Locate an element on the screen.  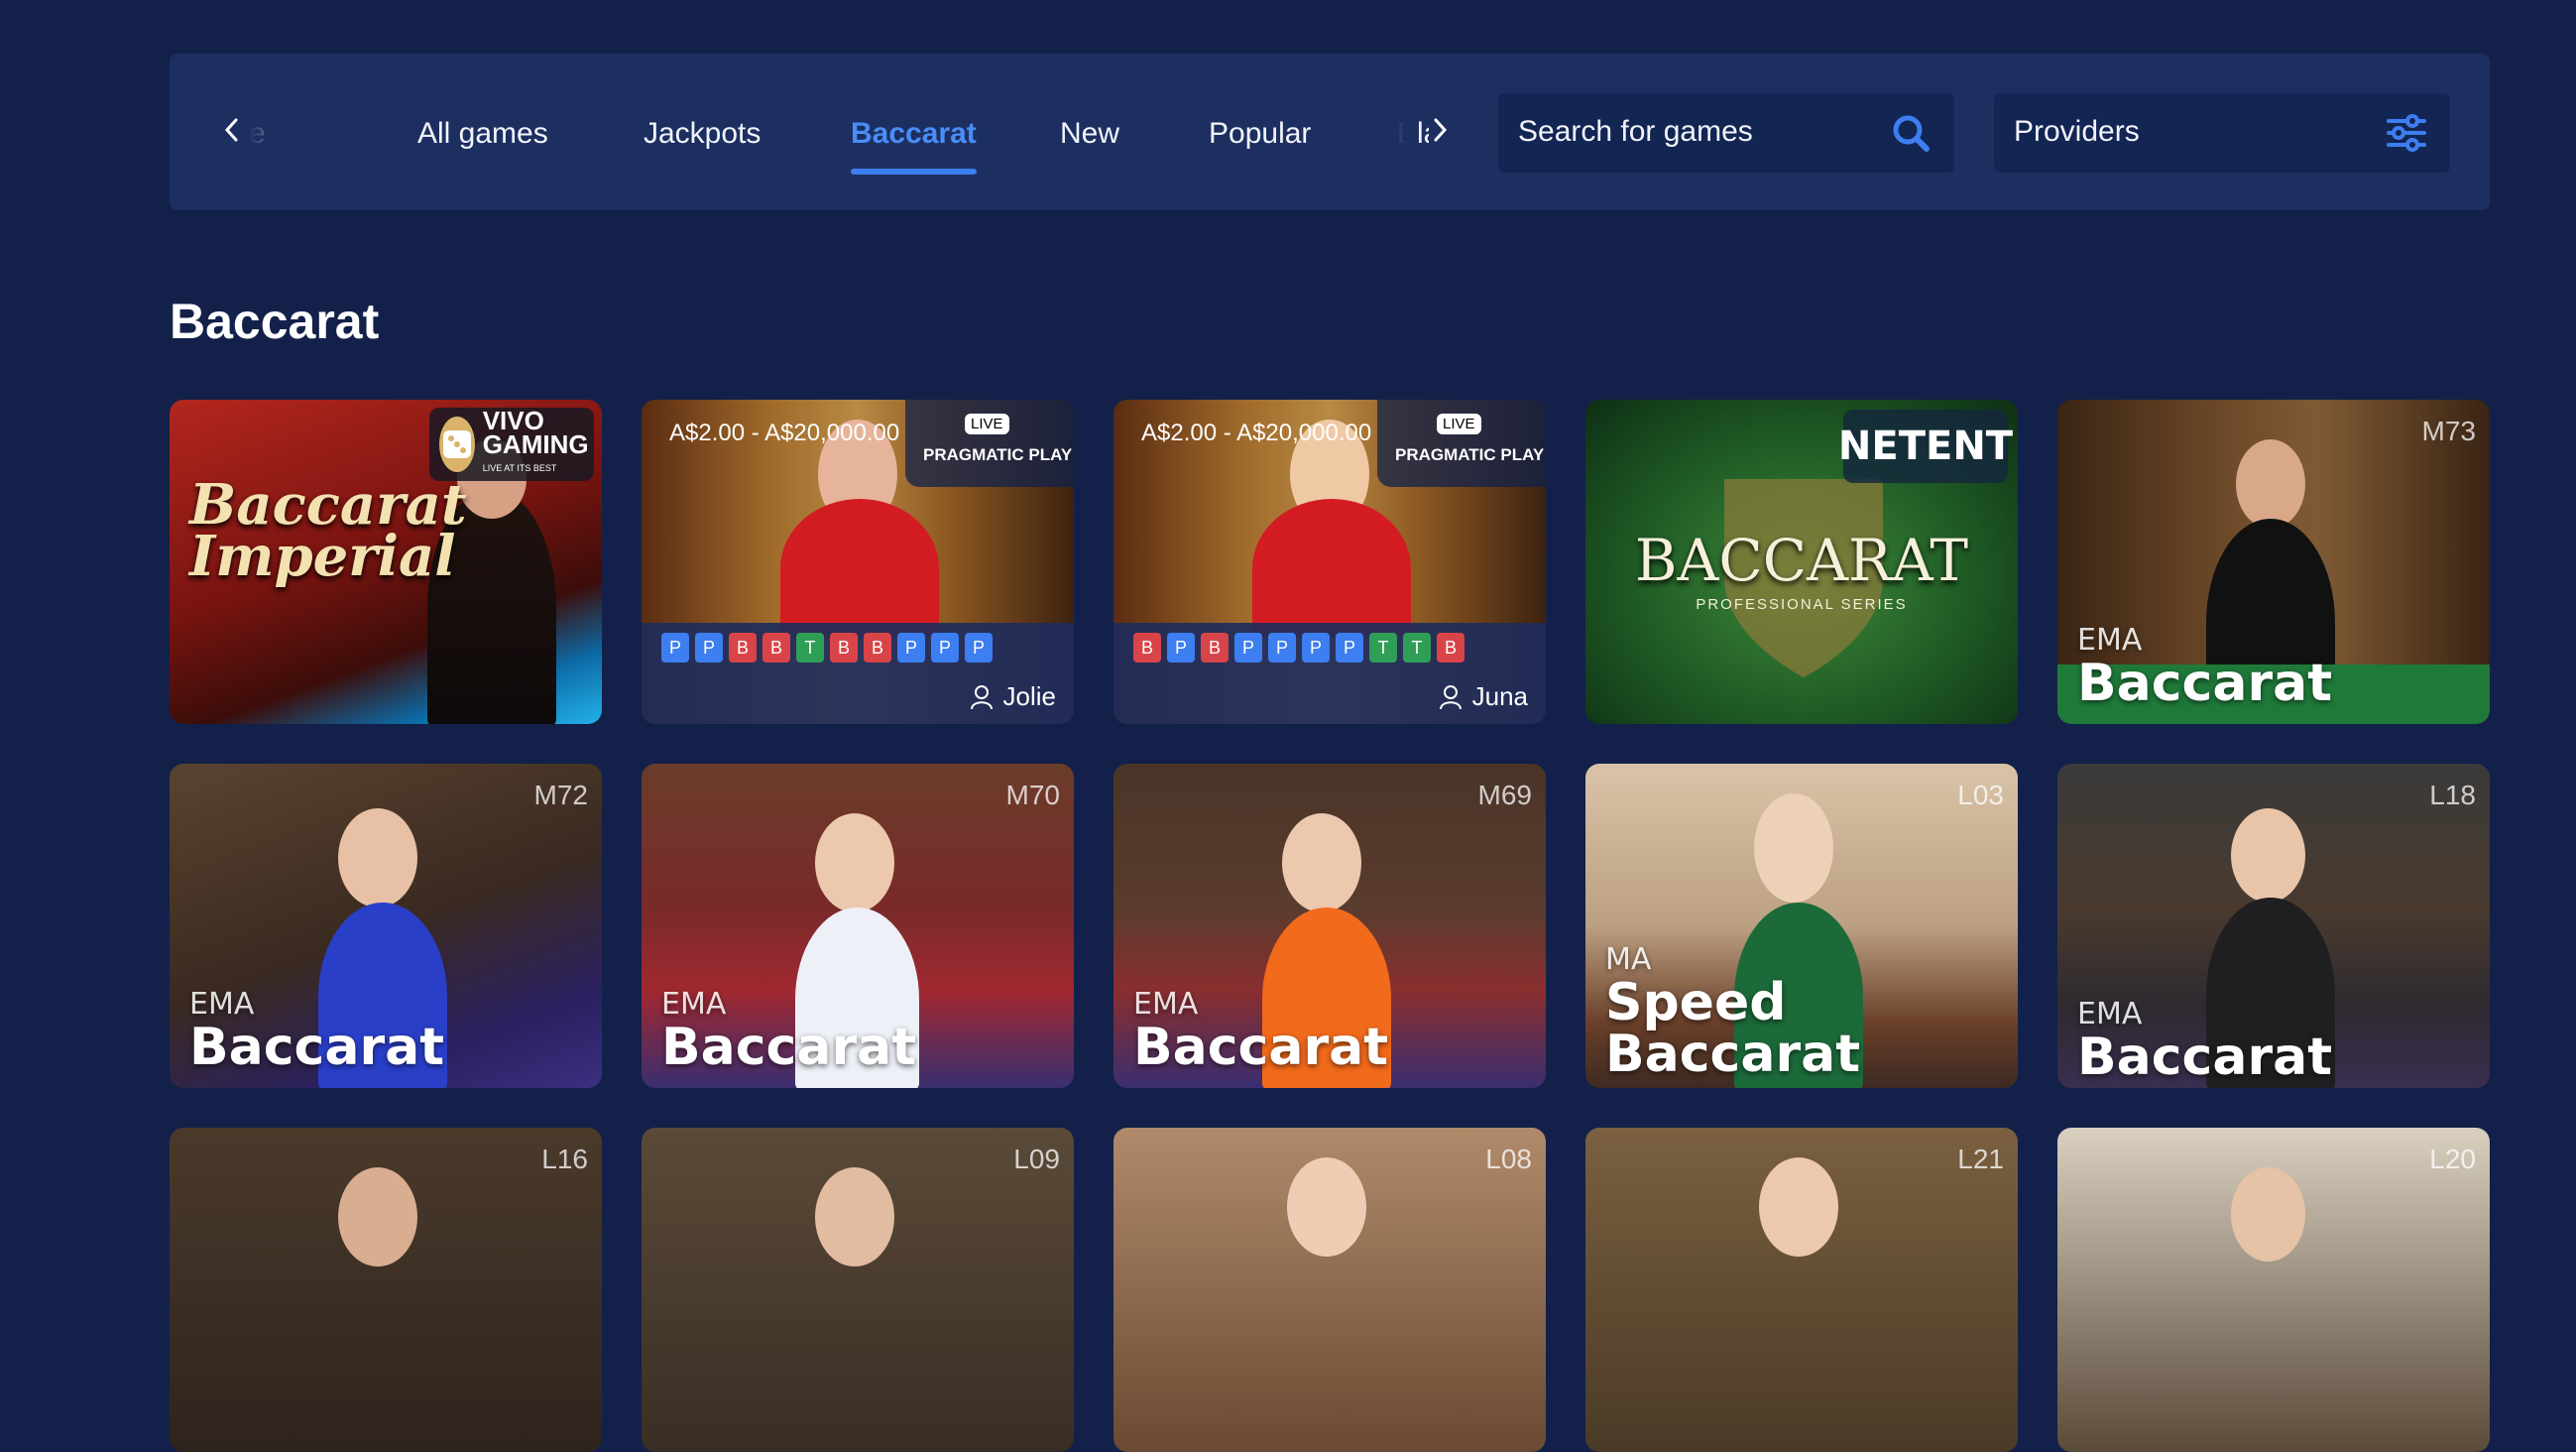
game-tile-netent-baccarat: BACCARAT PROFESSIONAL SERIES NETENT is located at coordinates (1801, 562).